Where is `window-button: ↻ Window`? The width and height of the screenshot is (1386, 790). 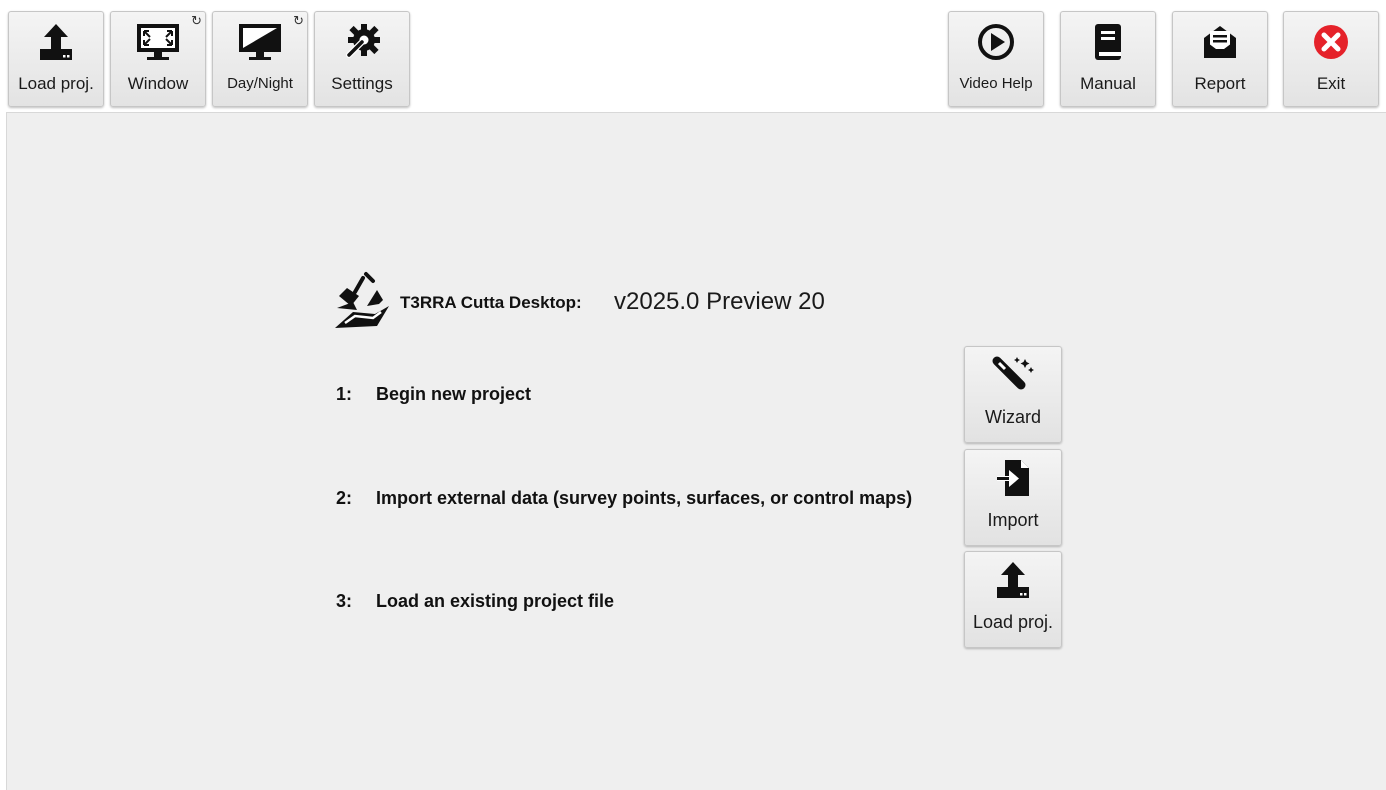
window-button: ↻ Window is located at coordinates (158, 59).